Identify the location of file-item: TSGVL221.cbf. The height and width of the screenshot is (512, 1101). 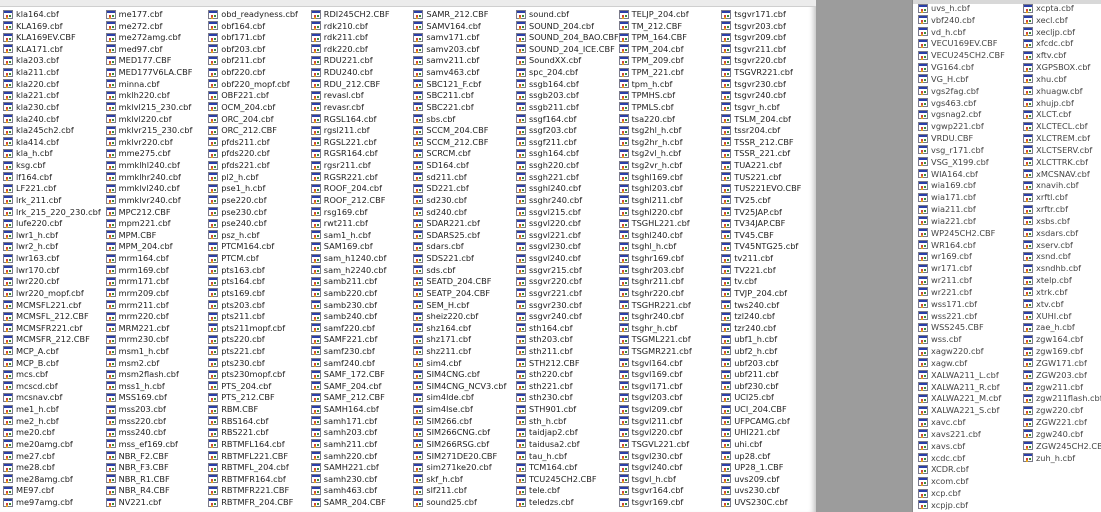
(653, 443).